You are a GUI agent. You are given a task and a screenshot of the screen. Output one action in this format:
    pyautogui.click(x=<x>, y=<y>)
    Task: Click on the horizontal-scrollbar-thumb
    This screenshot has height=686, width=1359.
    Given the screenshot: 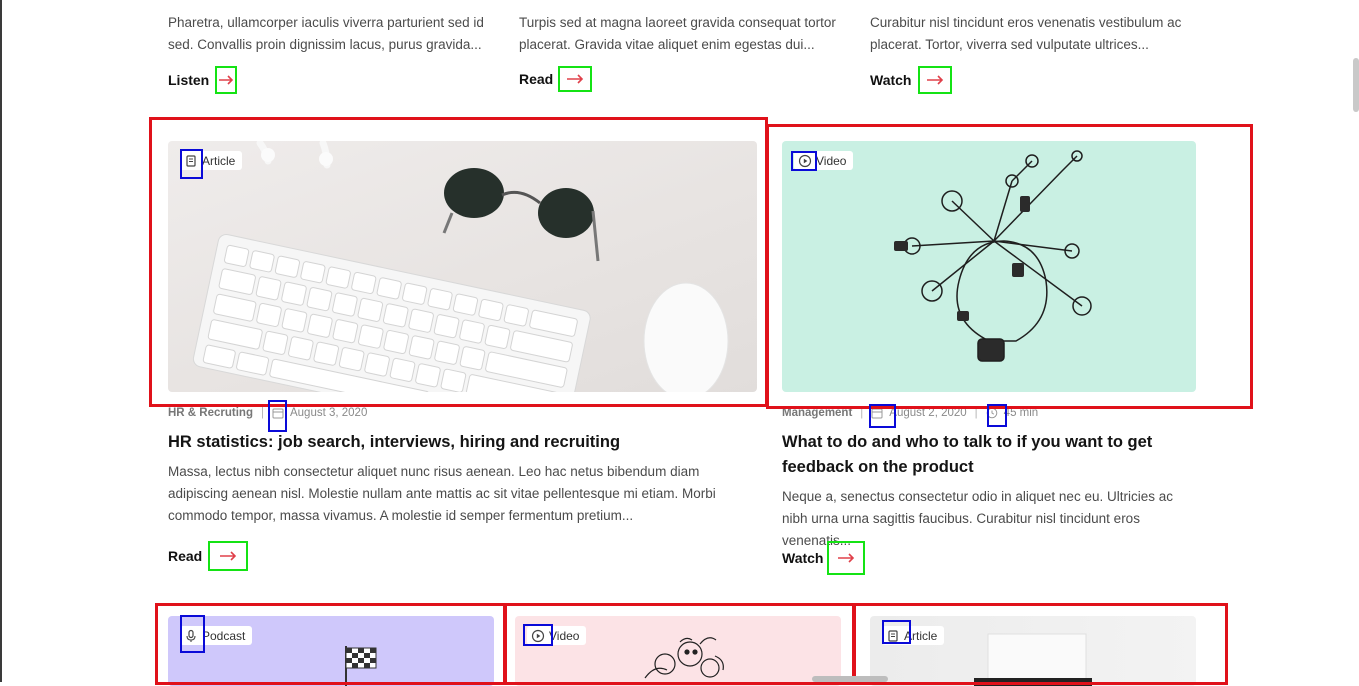 What is the action you would take?
    pyautogui.click(x=850, y=679)
    